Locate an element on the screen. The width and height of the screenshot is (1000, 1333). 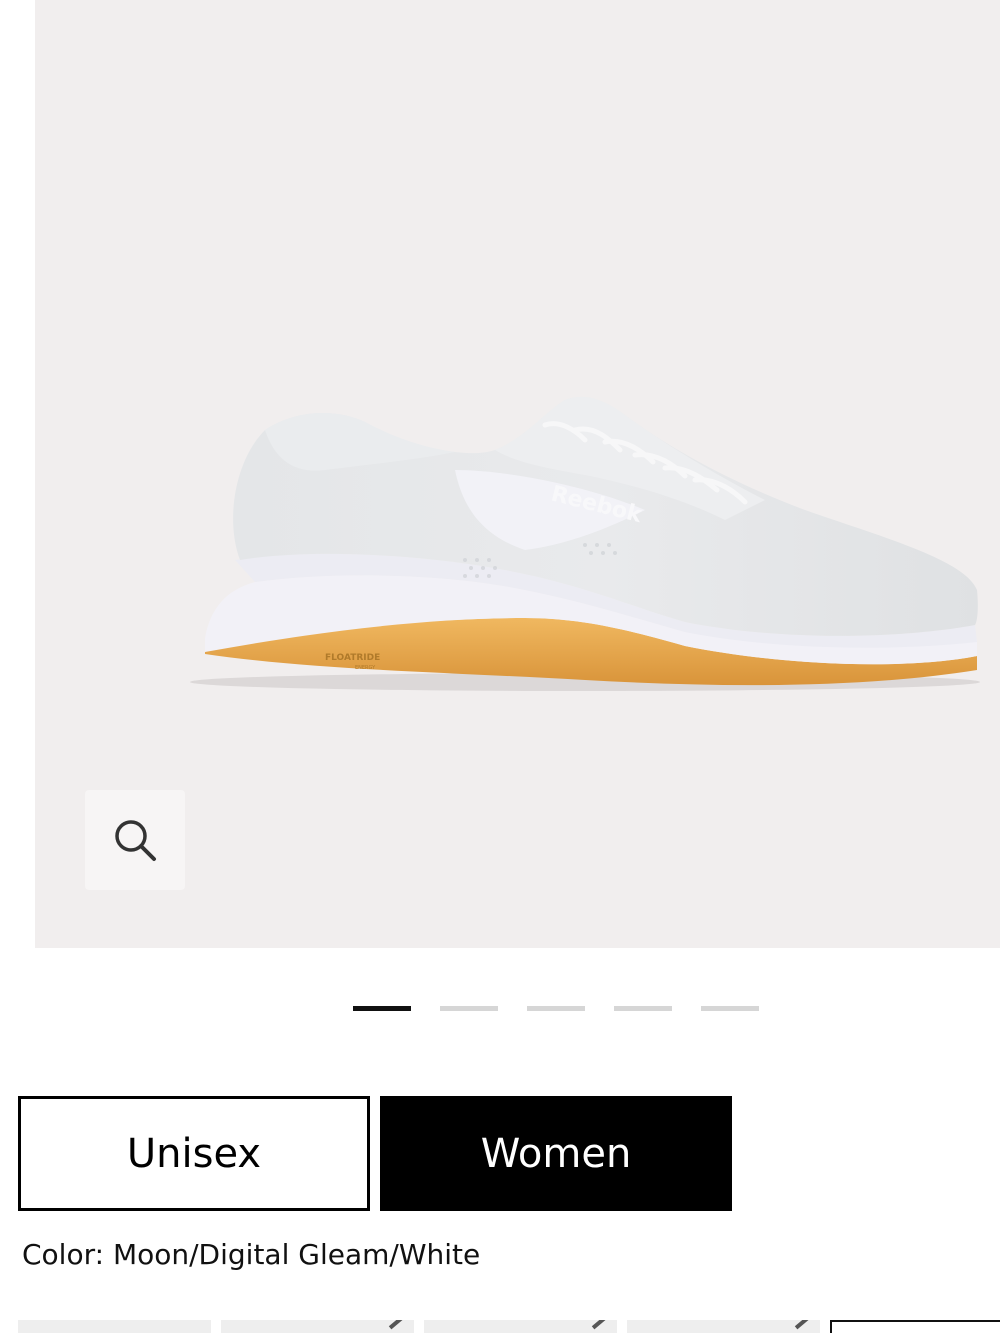
search-icon is located at coordinates (135, 840).